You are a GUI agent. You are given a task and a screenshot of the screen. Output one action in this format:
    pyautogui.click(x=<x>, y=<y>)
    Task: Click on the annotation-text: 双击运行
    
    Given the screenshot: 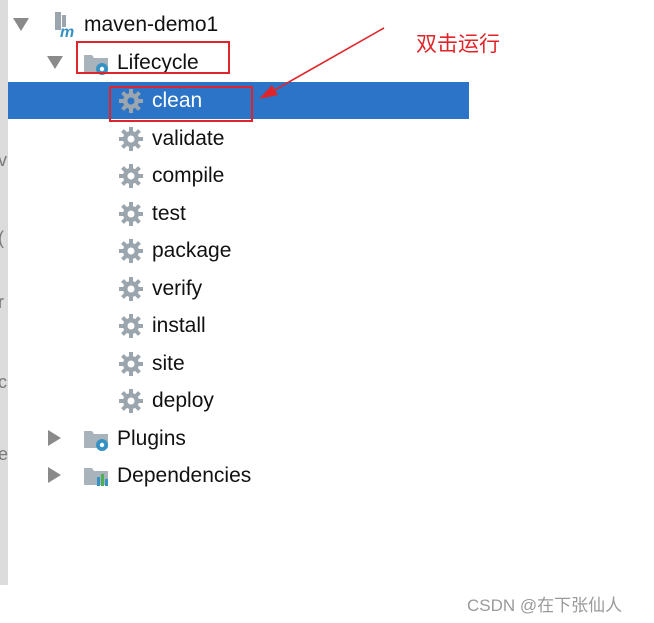 What is the action you would take?
    pyautogui.click(x=458, y=44)
    